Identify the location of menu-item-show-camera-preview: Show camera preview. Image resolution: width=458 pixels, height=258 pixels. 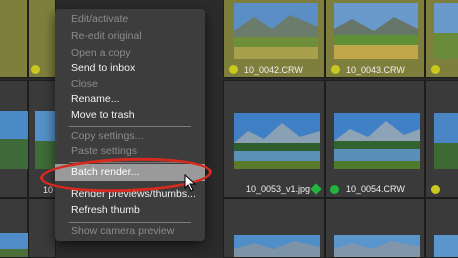
(130, 231).